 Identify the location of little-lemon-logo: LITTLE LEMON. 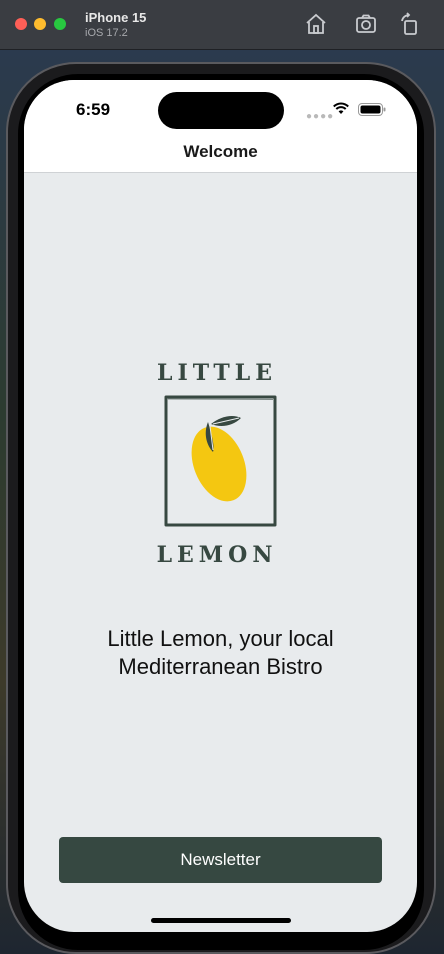
(217, 465).